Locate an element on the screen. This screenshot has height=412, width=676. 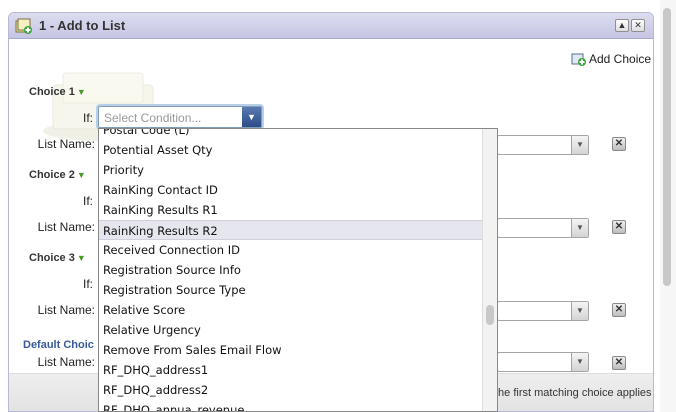
dropdown-scrollbar is located at coordinates (489, 270).